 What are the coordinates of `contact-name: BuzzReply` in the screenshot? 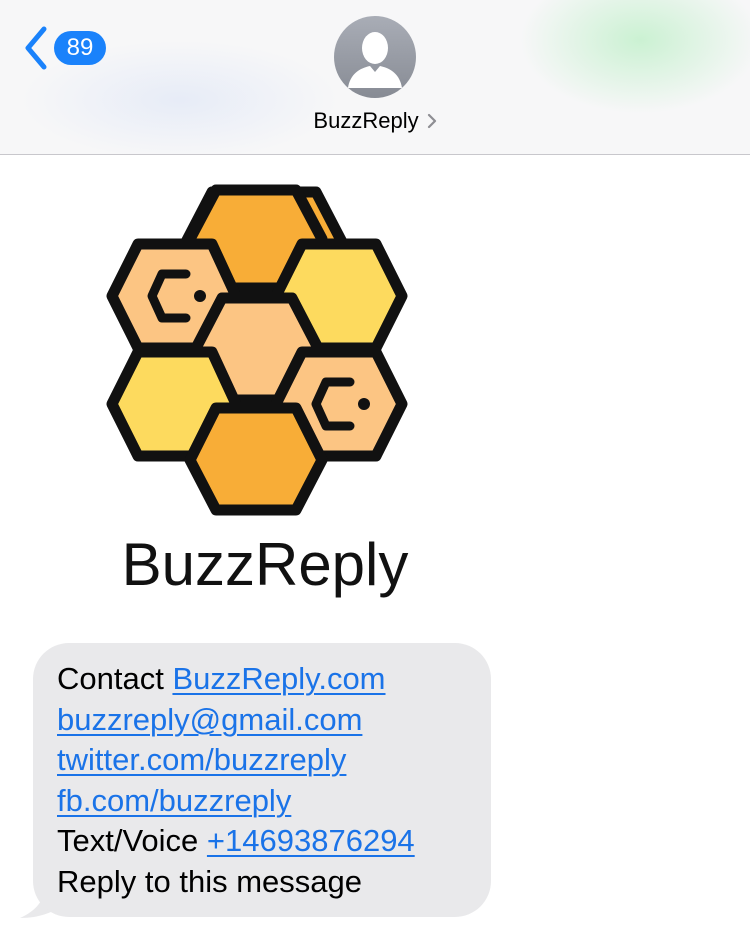 It's located at (366, 120).